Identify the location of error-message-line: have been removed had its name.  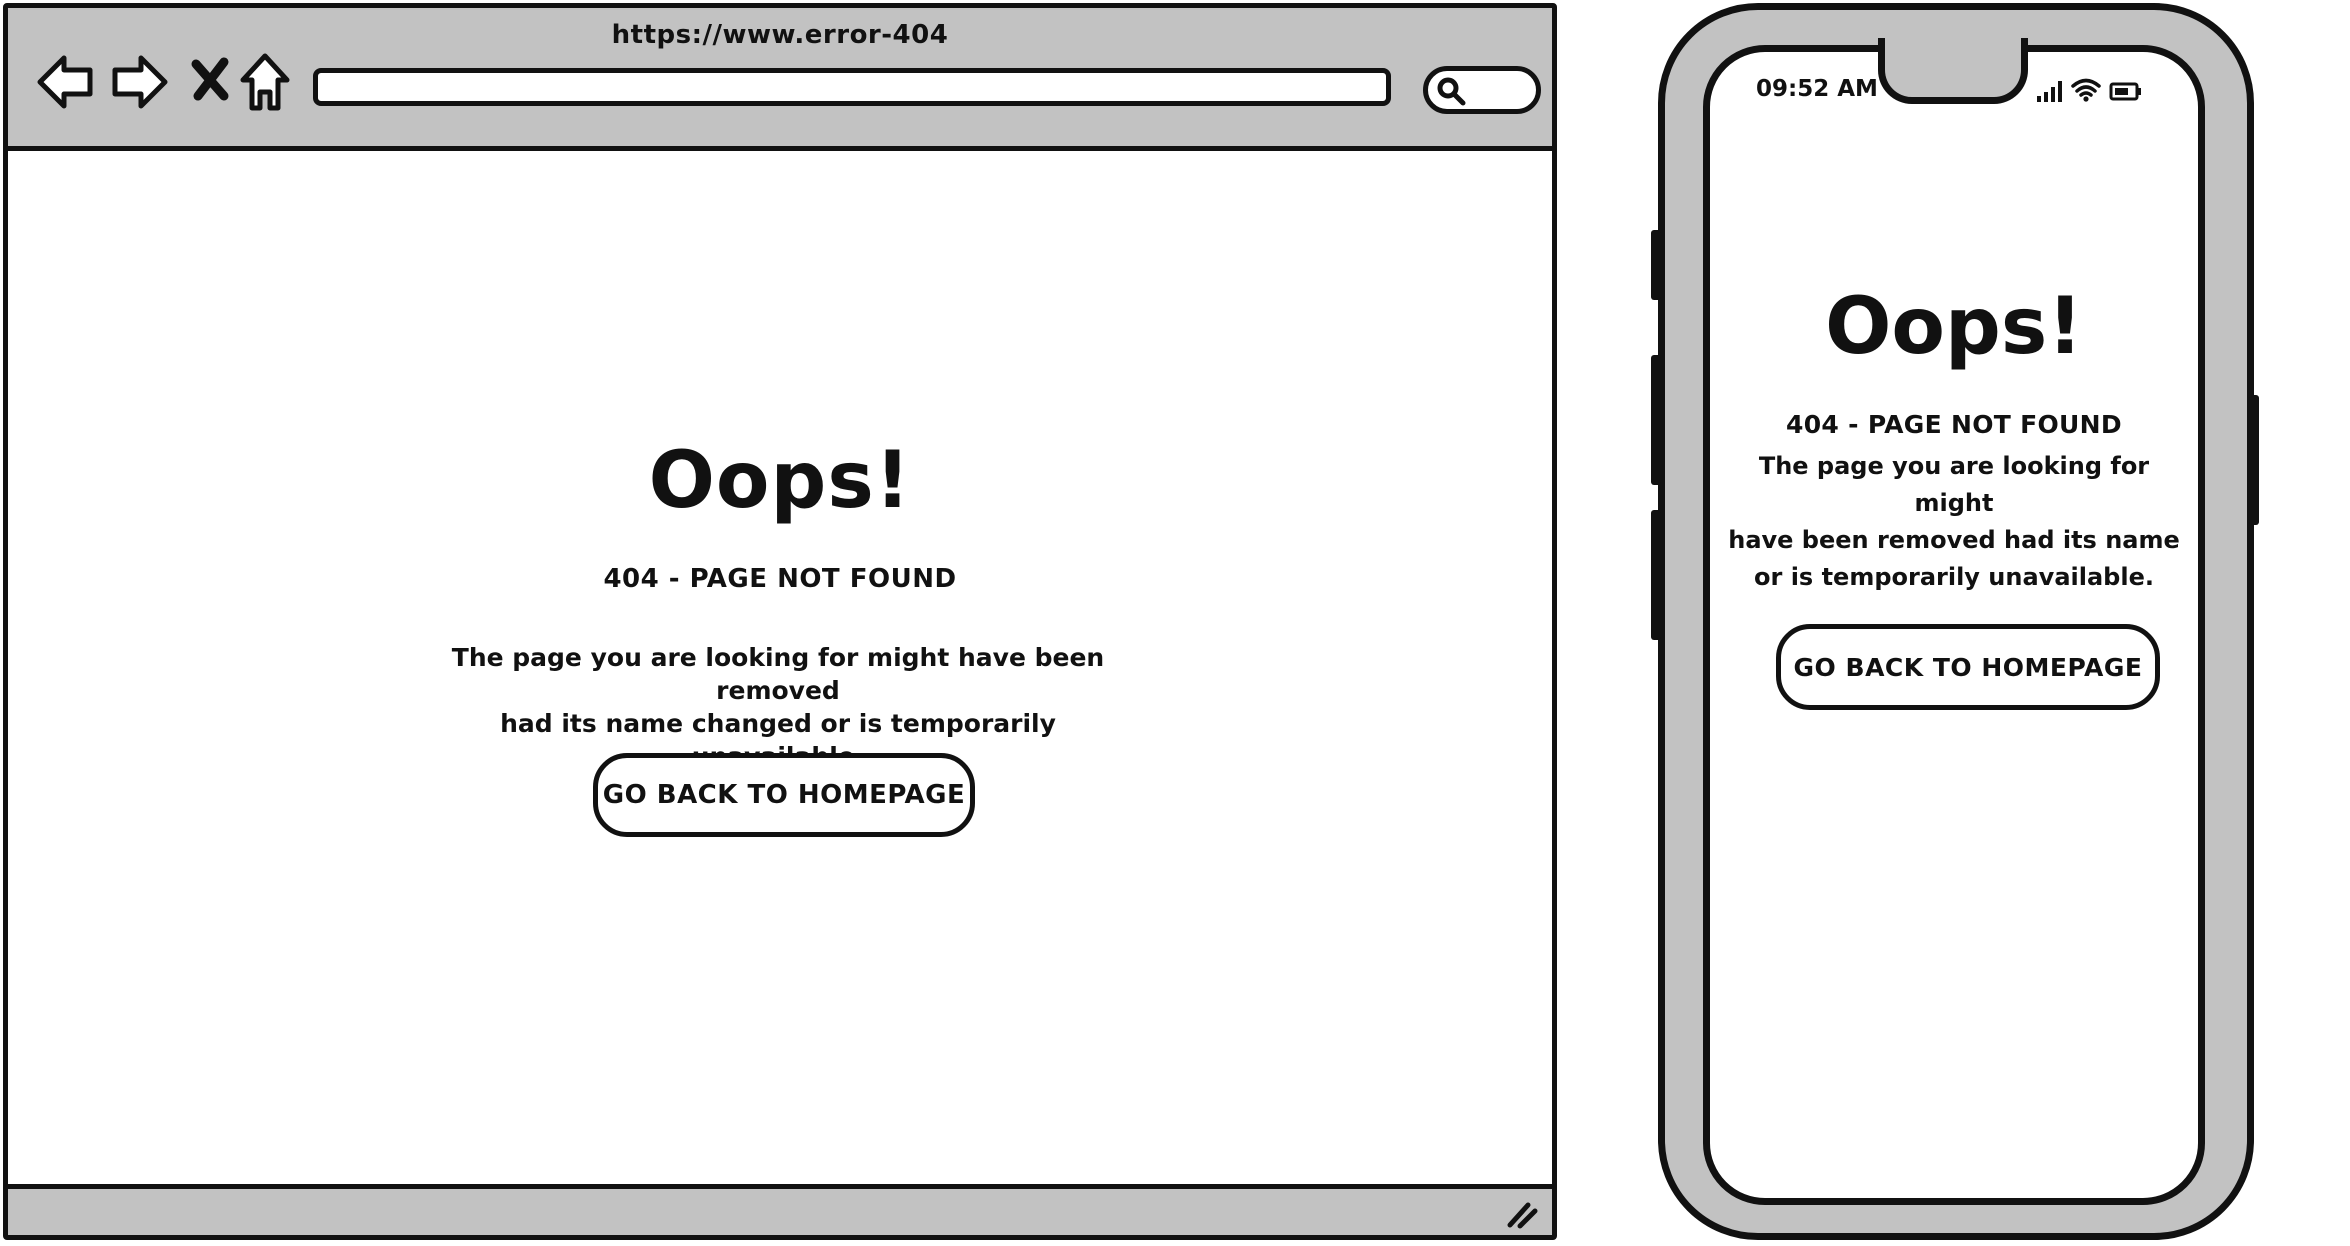
(1954, 540).